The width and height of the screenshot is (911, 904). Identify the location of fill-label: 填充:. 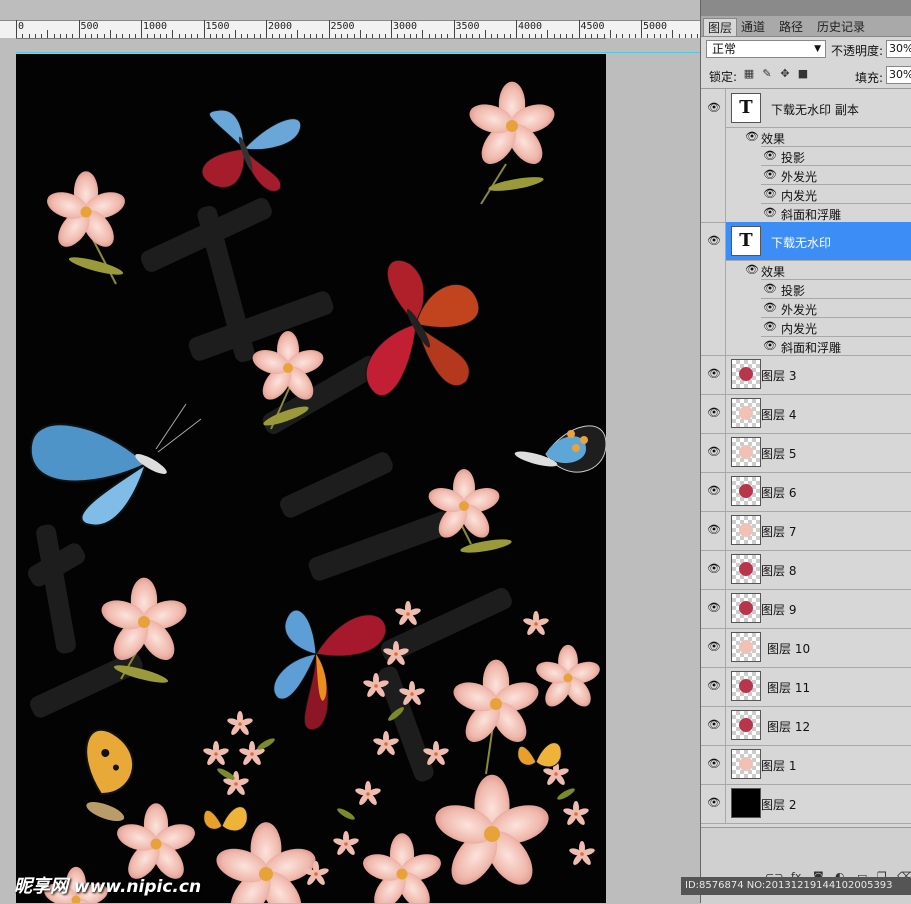
(869, 78).